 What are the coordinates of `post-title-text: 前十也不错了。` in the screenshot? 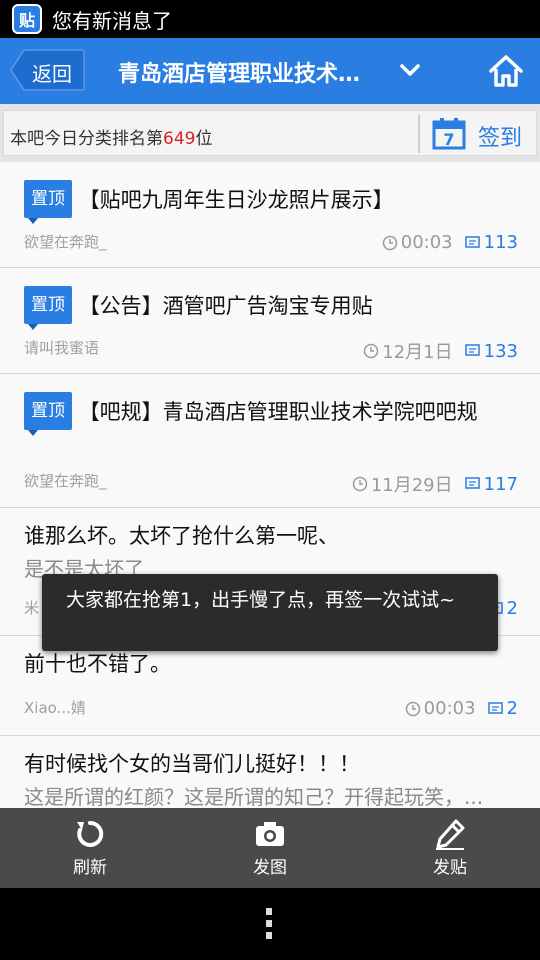 It's located at (97, 664).